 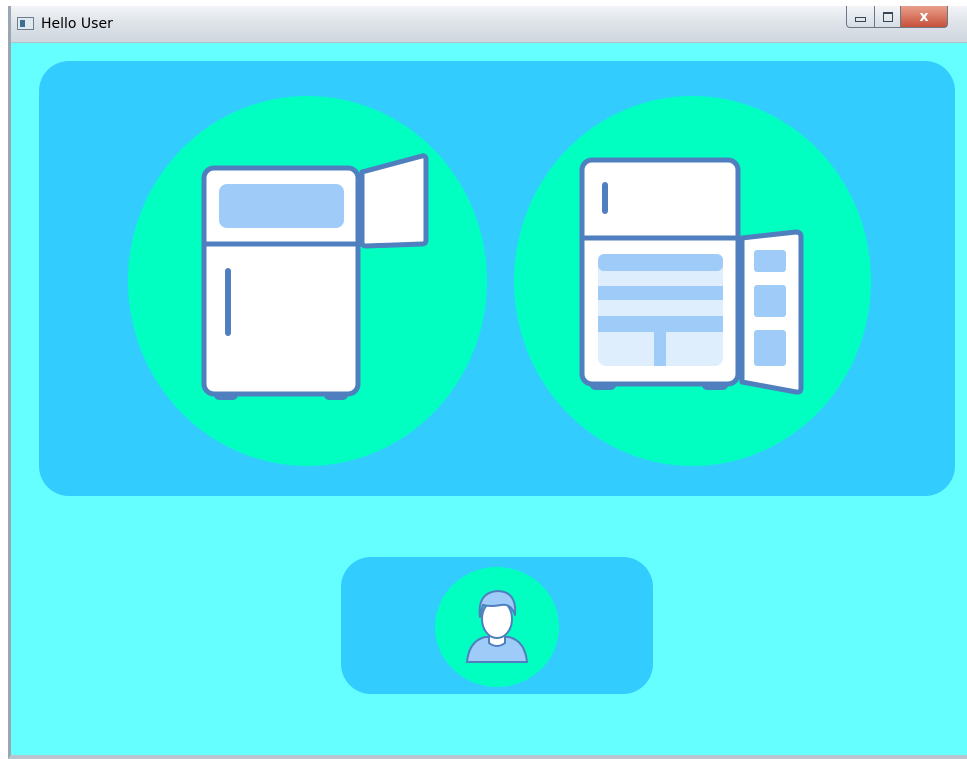 I want to click on fridge-freezer-door-open-icon, so click(x=315, y=276).